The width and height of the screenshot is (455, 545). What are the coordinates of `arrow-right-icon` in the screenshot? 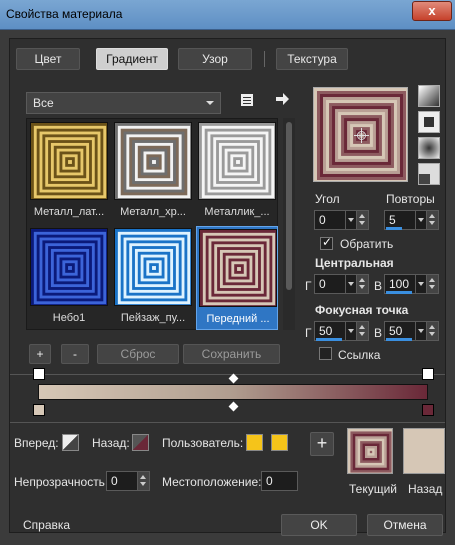 It's located at (282, 101).